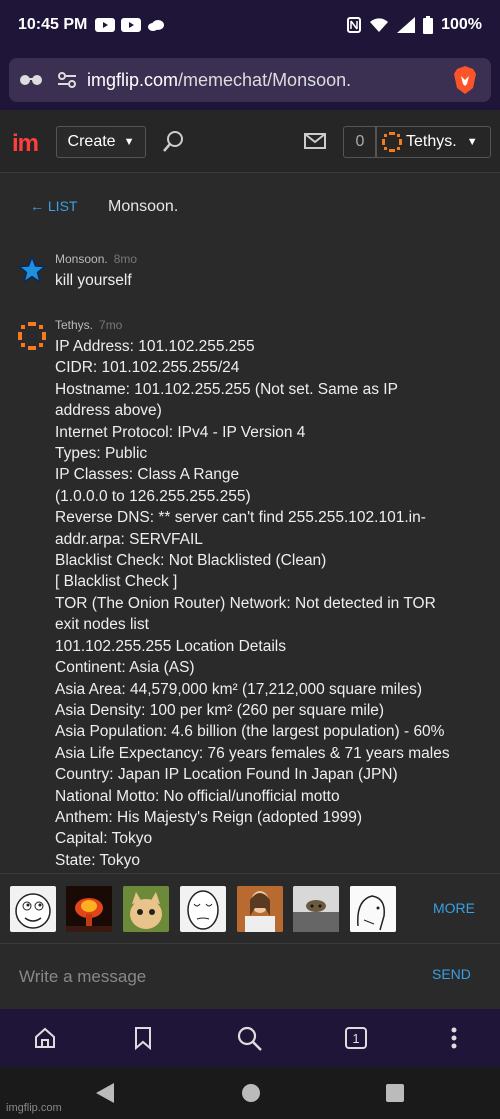 The width and height of the screenshot is (500, 1119). I want to click on message-line: [ Blacklist Check ], so click(116, 582).